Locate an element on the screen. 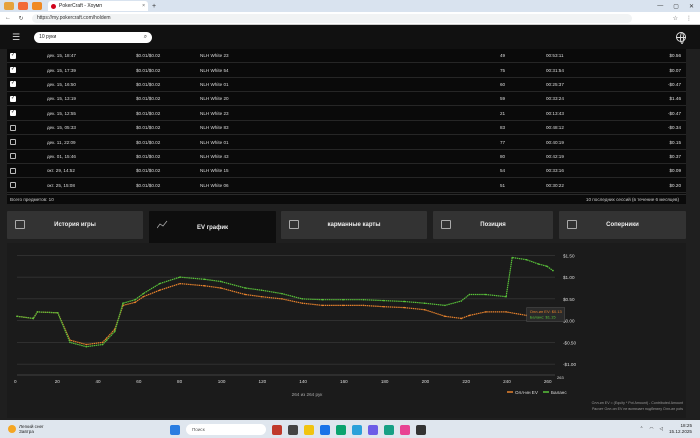  globe-icon is located at coordinates (681, 38).